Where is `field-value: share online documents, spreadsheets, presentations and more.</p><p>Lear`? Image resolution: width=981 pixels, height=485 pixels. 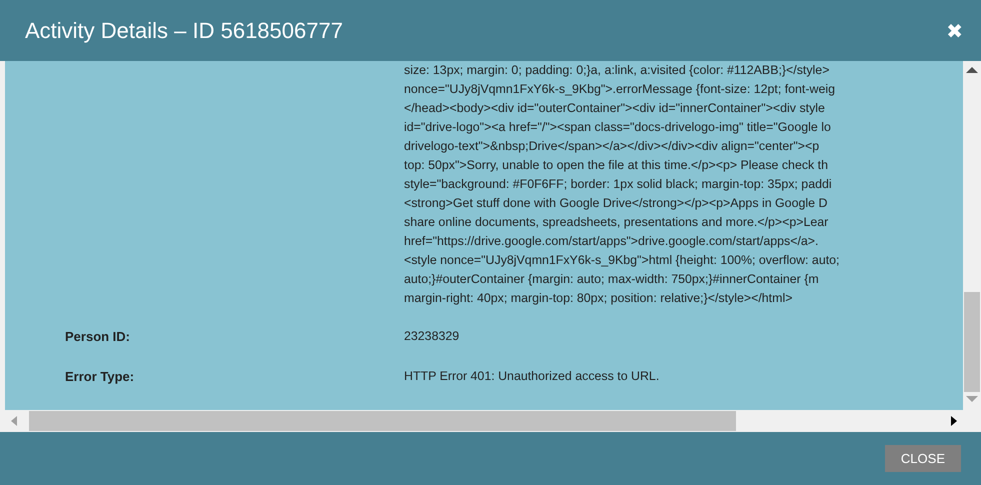 field-value: share online documents, spreadsheets, presentations and more.</p><p>Lear is located at coordinates (616, 222).